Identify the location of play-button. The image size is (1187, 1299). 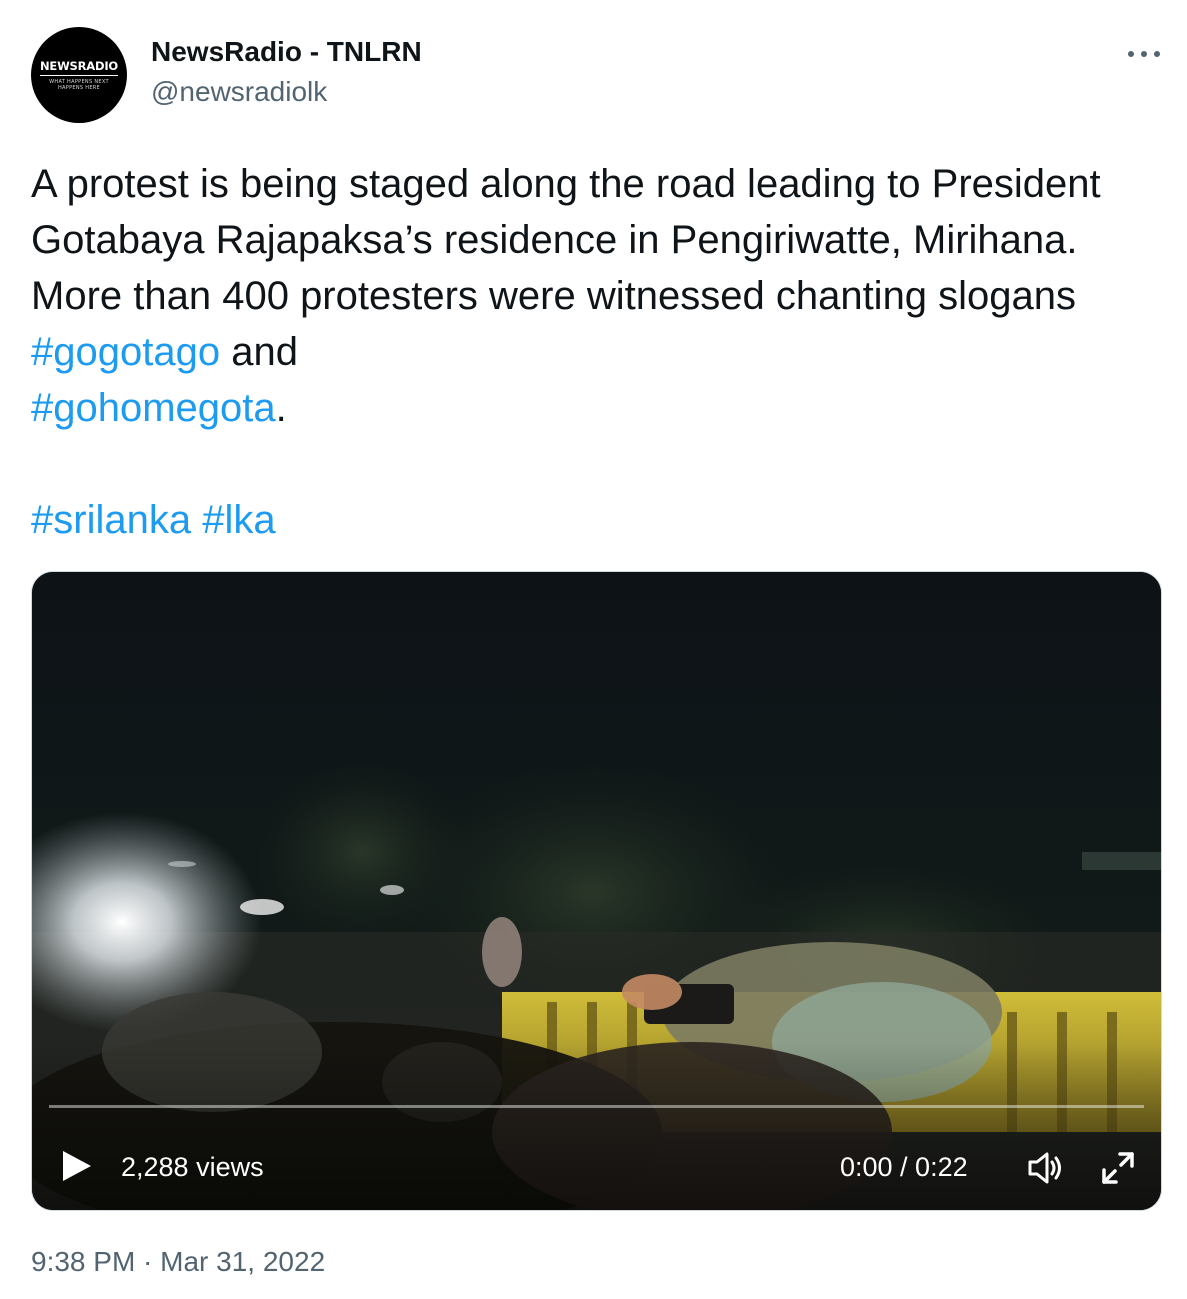
(76, 1166).